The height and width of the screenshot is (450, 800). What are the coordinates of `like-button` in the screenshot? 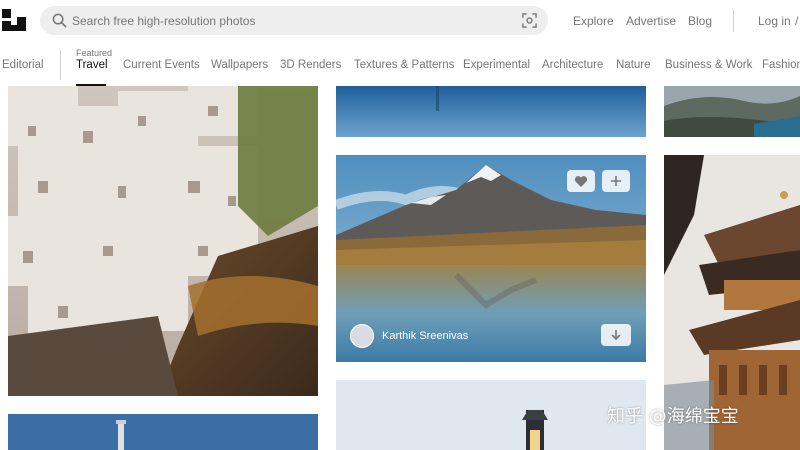 It's located at (581, 181).